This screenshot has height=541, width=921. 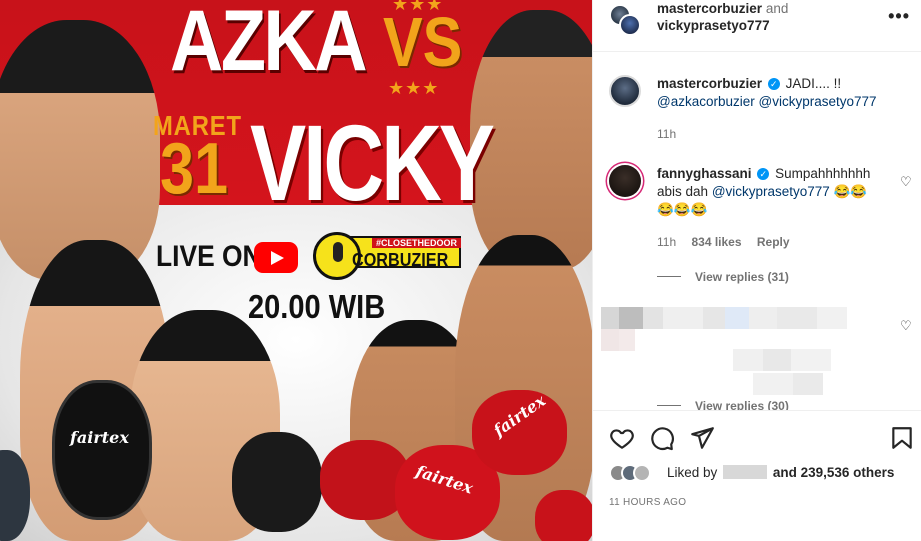 I want to click on author-username: vickyprasetyo777, so click(x=713, y=25).